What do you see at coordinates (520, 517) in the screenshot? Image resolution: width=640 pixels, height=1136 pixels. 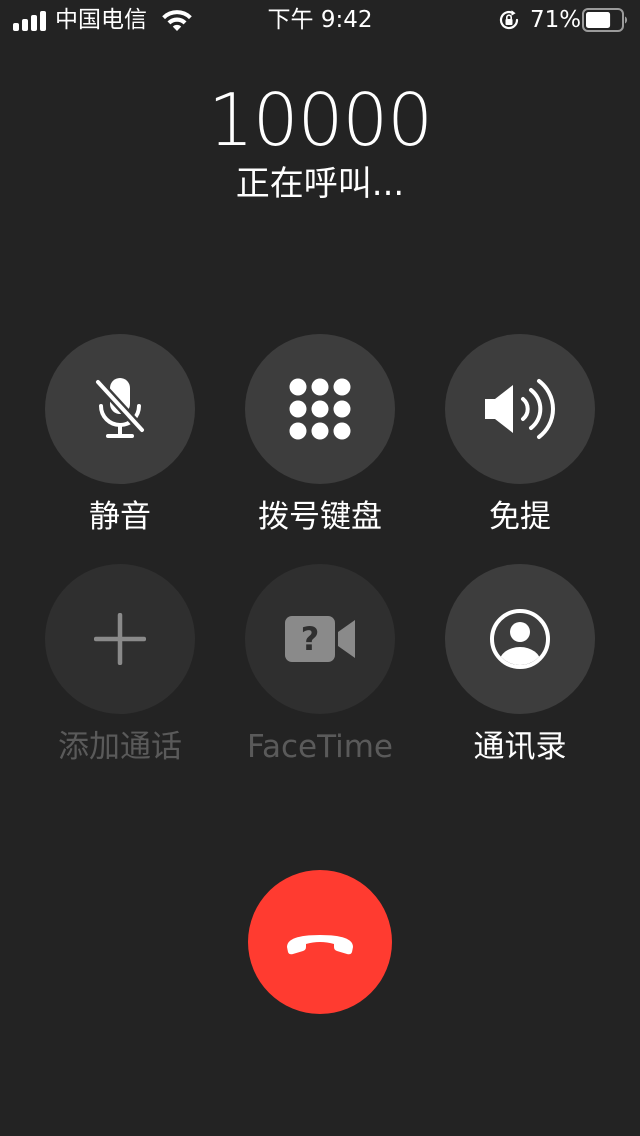 I see `speaker-label: 免提` at bounding box center [520, 517].